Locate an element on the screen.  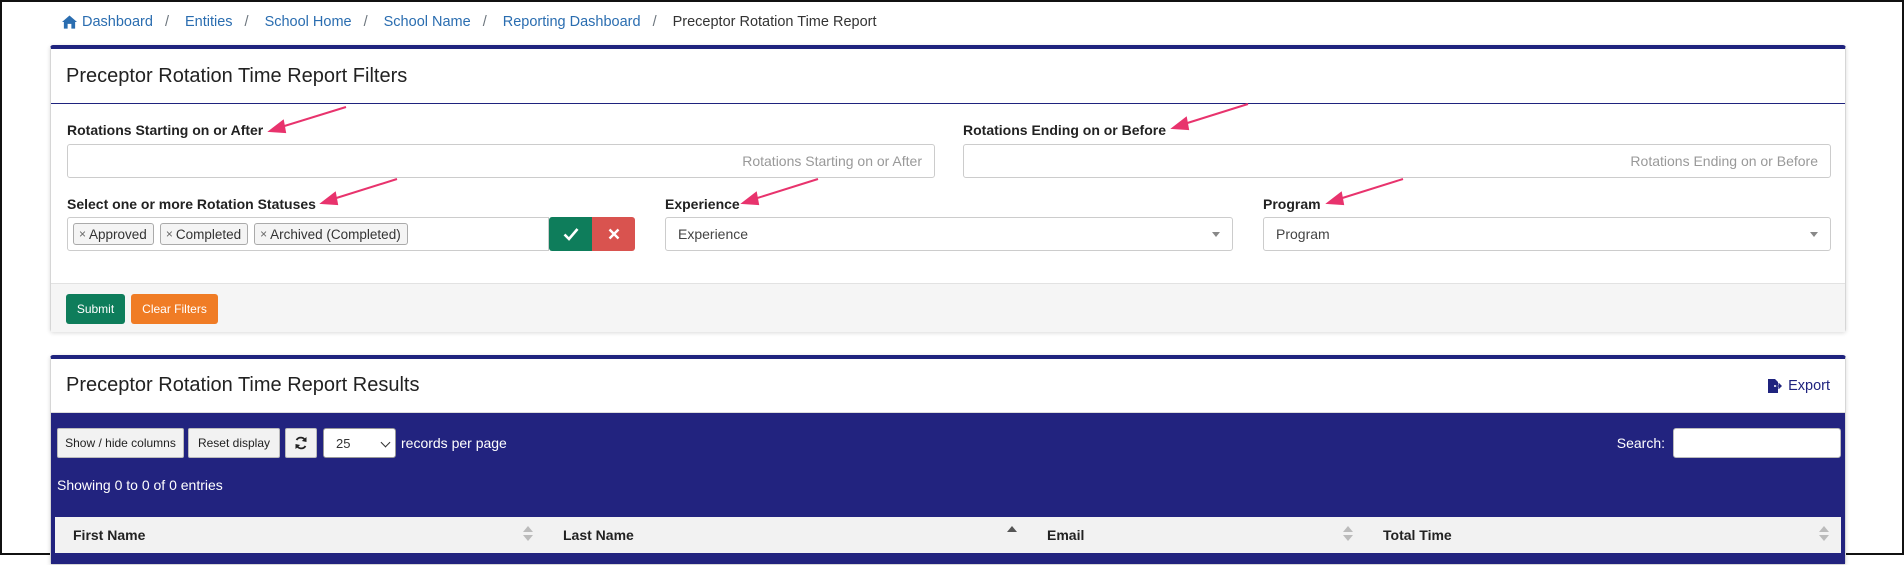
search-label: Search: is located at coordinates (1640, 443).